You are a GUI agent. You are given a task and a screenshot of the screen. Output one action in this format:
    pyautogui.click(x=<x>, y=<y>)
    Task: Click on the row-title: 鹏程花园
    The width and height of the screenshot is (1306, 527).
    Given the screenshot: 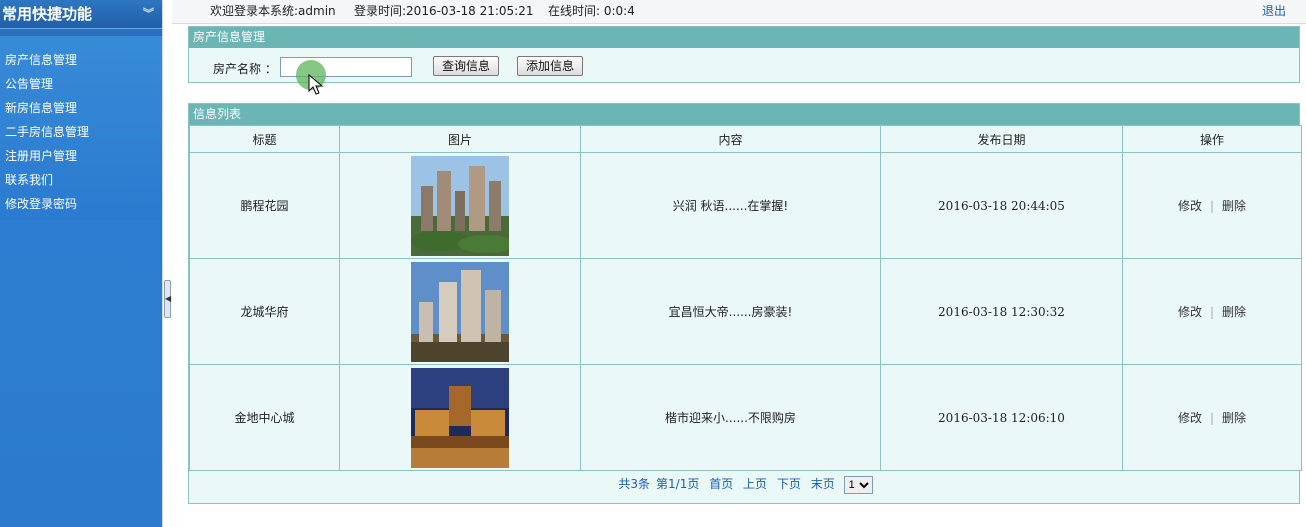 What is the action you would take?
    pyautogui.click(x=264, y=205)
    